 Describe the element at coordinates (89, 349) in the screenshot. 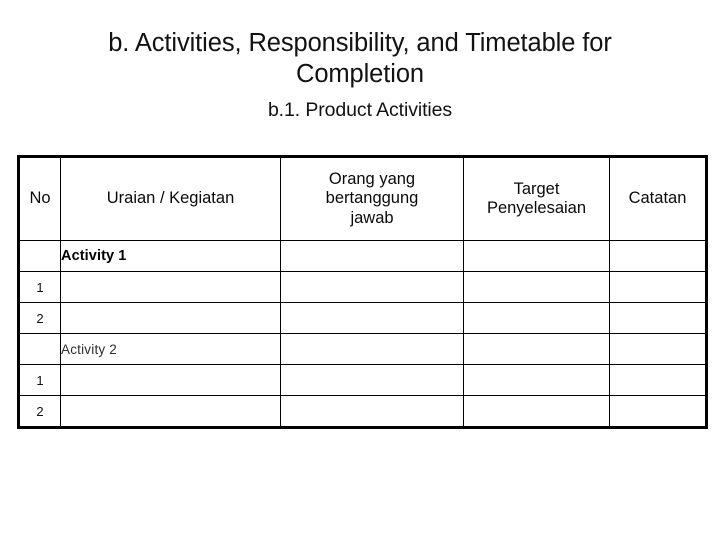

I see `activity-group-label: Activity 2` at that location.